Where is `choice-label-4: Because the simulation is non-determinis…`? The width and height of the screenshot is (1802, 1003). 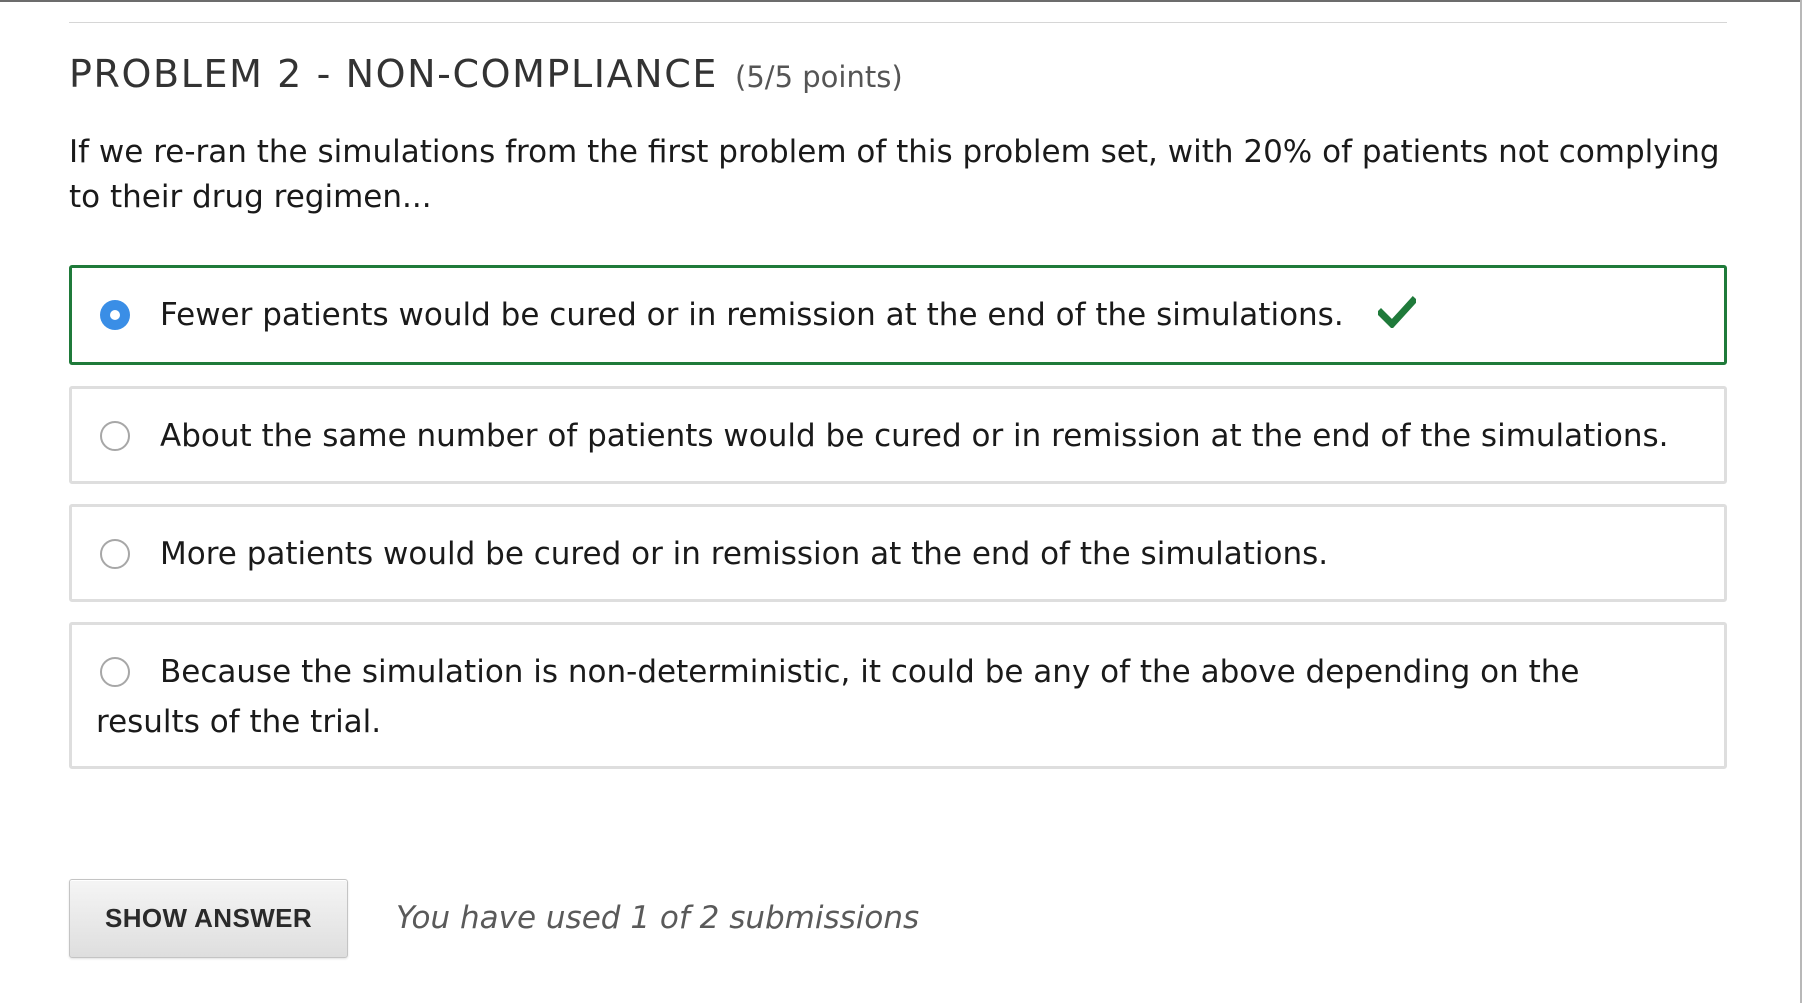 choice-label-4: Because the simulation is non-determinis… is located at coordinates (838, 697).